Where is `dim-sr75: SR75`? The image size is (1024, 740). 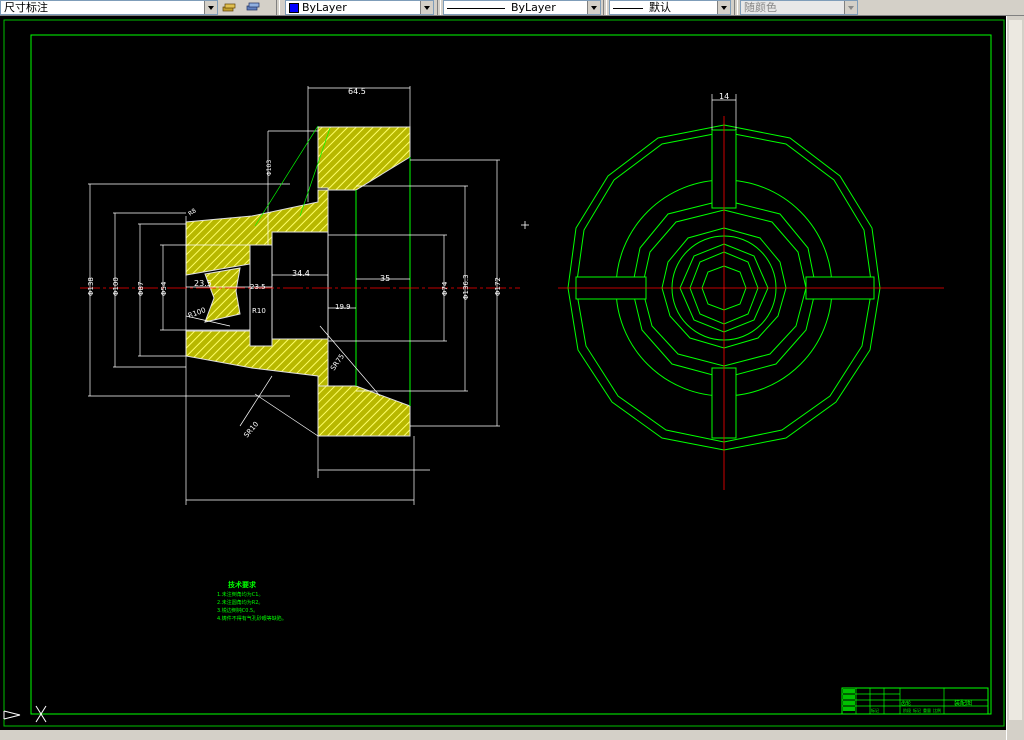 dim-sr75: SR75 is located at coordinates (337, 363).